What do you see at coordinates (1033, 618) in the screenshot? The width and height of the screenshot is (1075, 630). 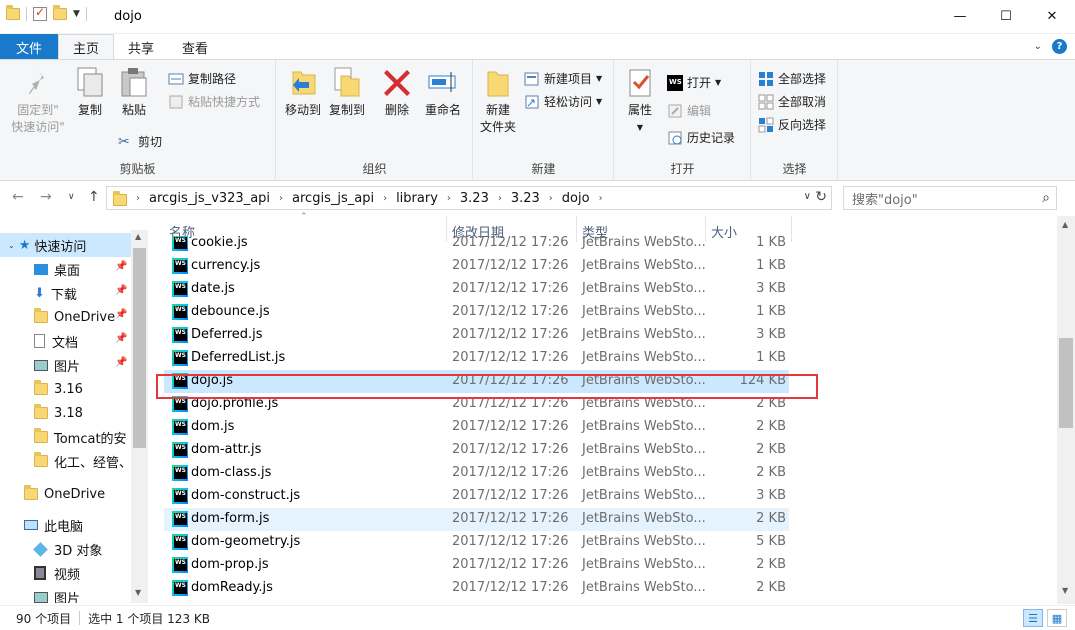 I see `details-view-icon: ☰` at bounding box center [1033, 618].